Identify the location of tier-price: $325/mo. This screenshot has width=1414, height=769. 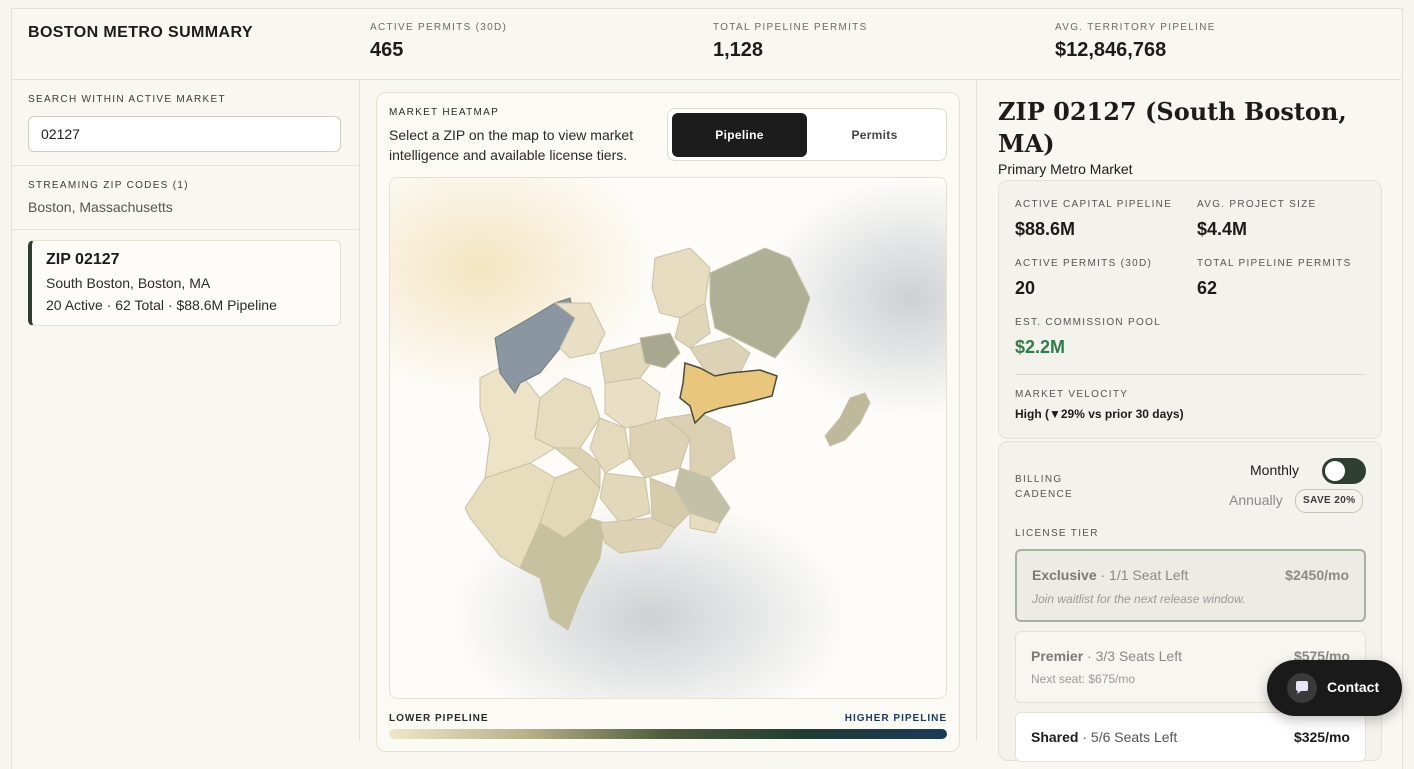
(1321, 737).